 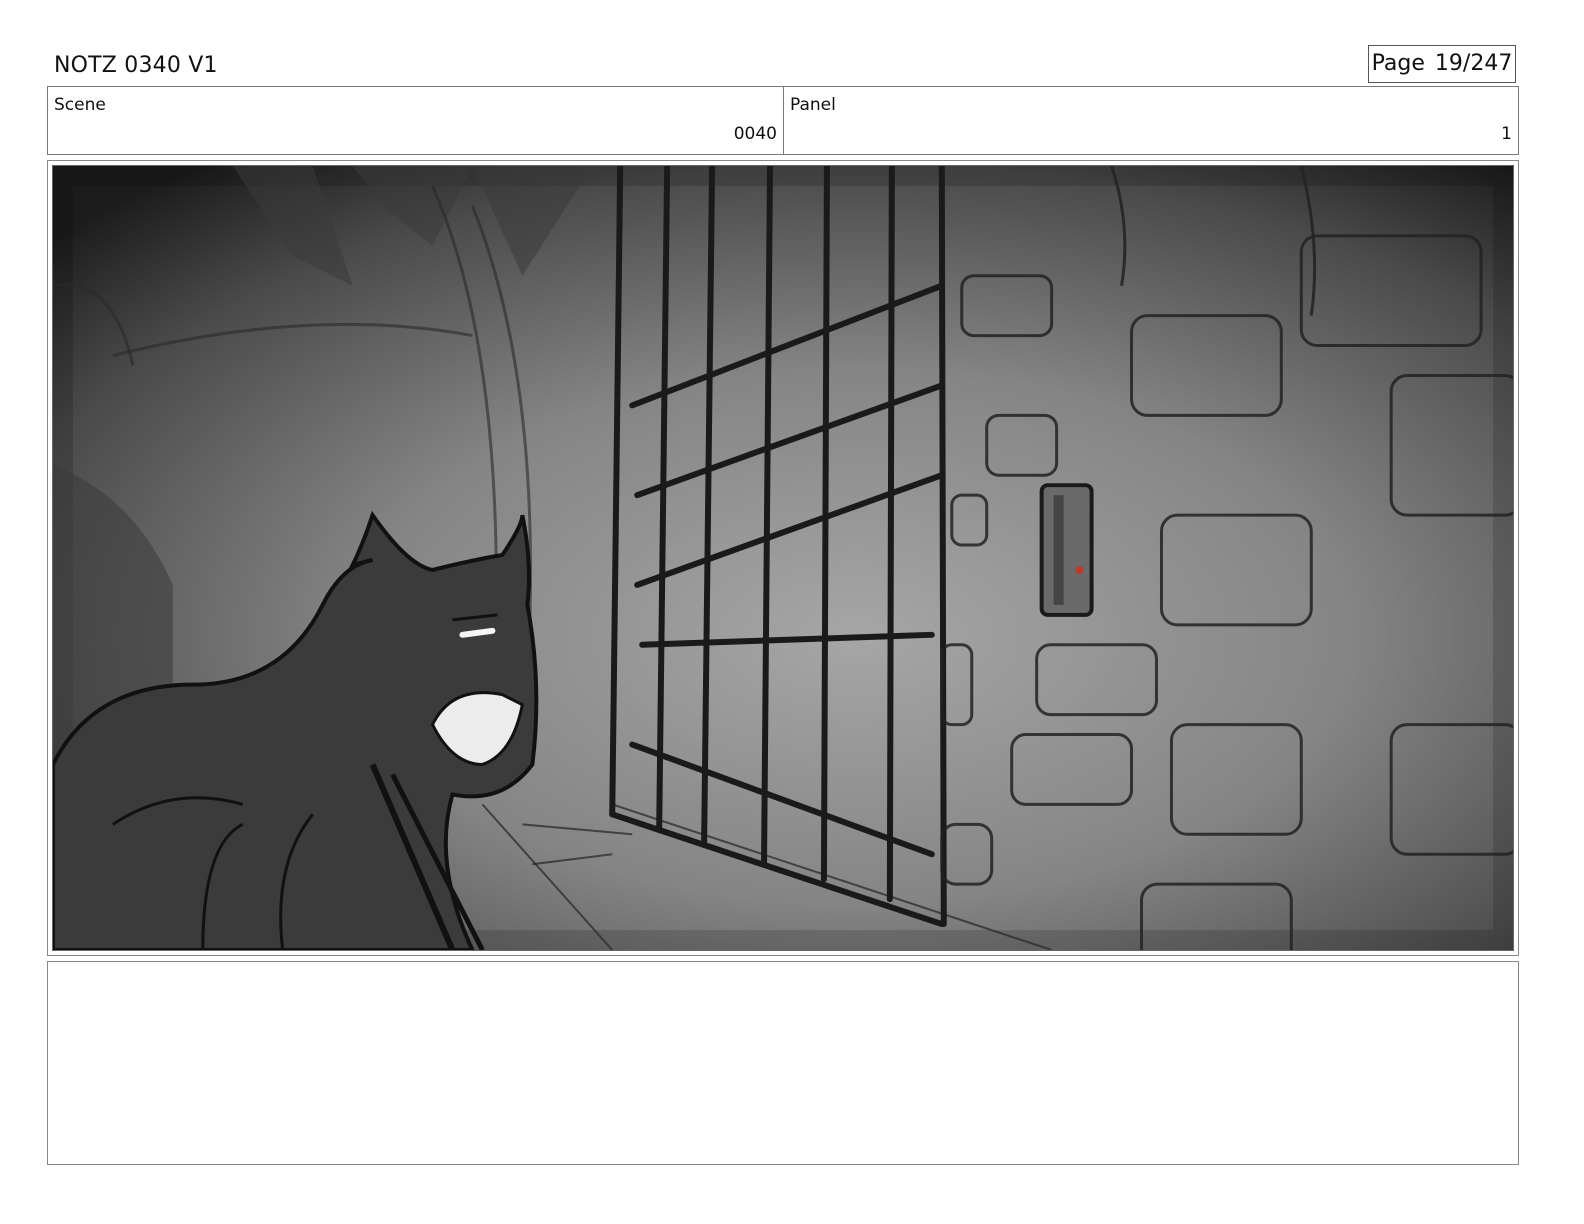 What do you see at coordinates (1066, 550) in the screenshot?
I see `wall-switch-icon` at bounding box center [1066, 550].